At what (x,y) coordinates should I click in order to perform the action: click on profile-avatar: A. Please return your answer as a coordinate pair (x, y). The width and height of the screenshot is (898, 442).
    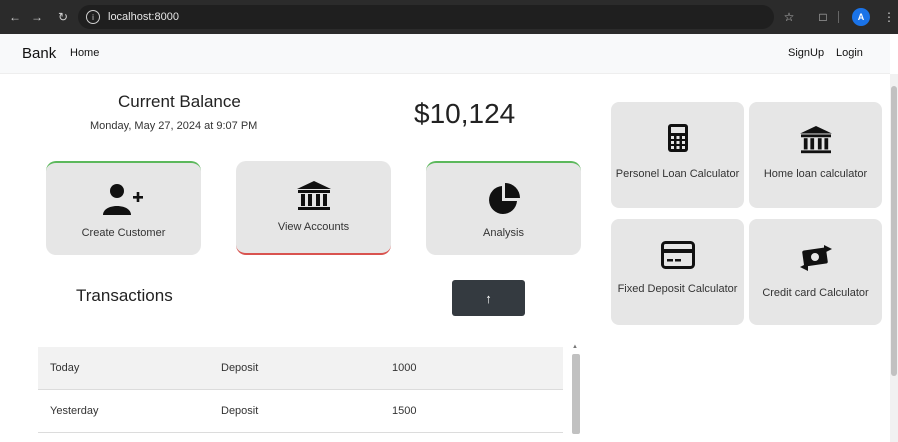
    Looking at the image, I should click on (861, 17).